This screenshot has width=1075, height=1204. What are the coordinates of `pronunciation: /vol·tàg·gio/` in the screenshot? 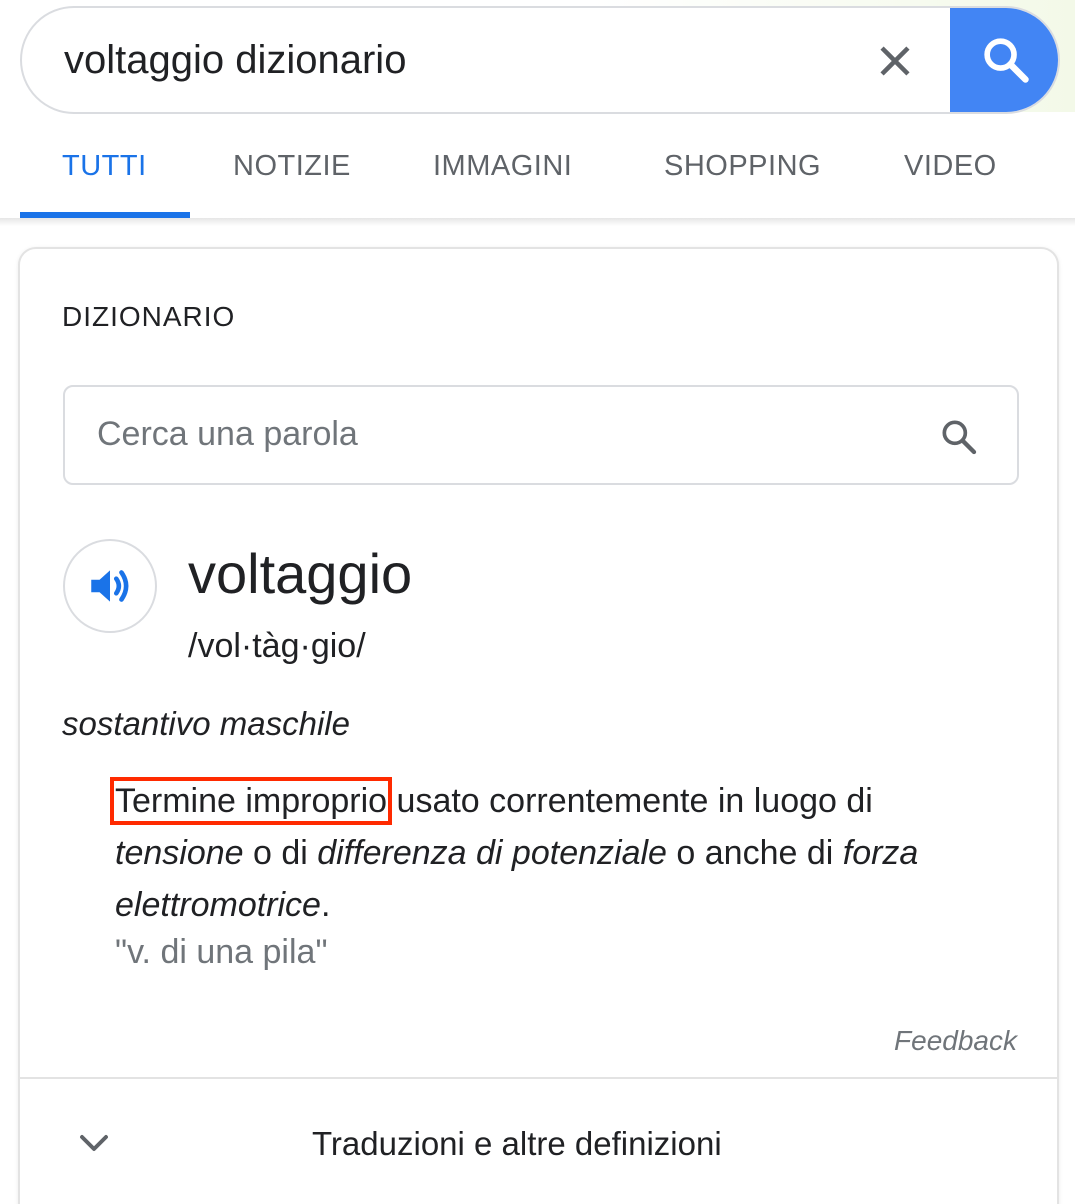 It's located at (277, 646).